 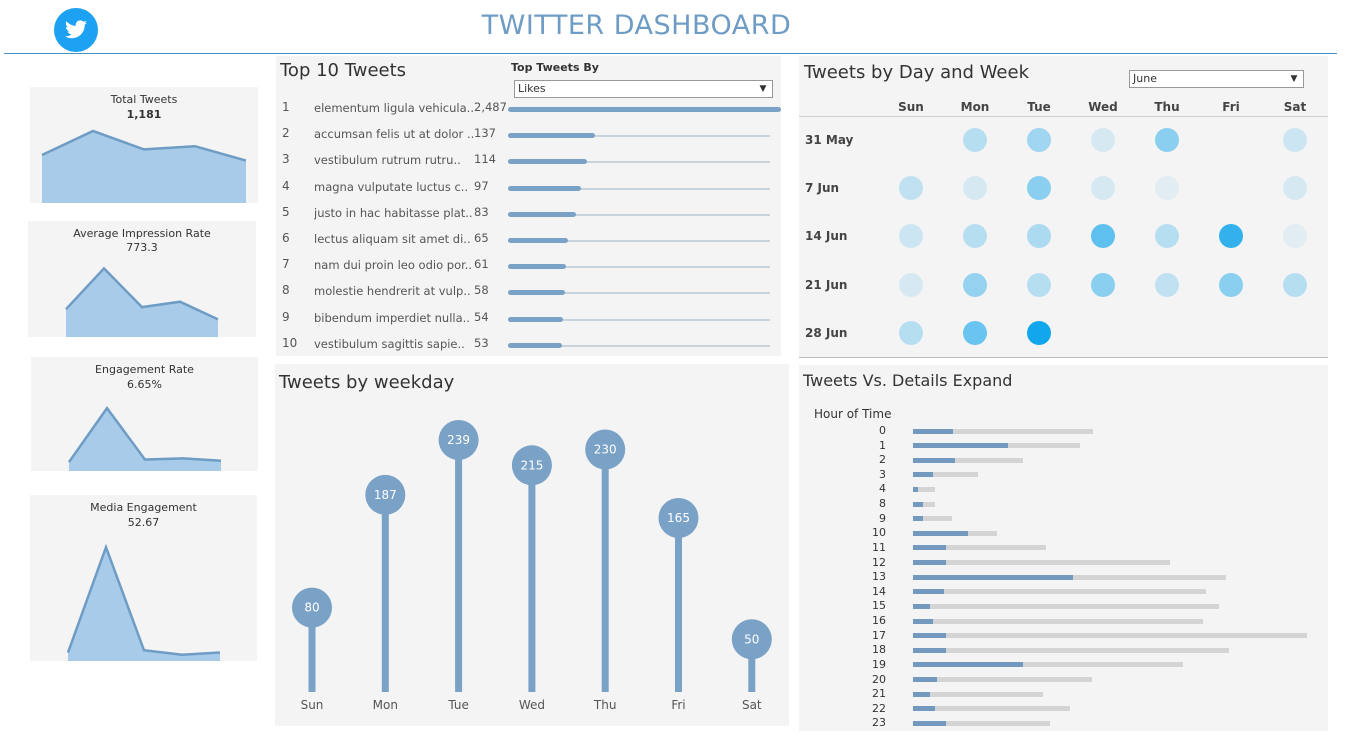 What do you see at coordinates (392, 239) in the screenshot?
I see `tweet-text: lectus aliquam sit amet di..` at bounding box center [392, 239].